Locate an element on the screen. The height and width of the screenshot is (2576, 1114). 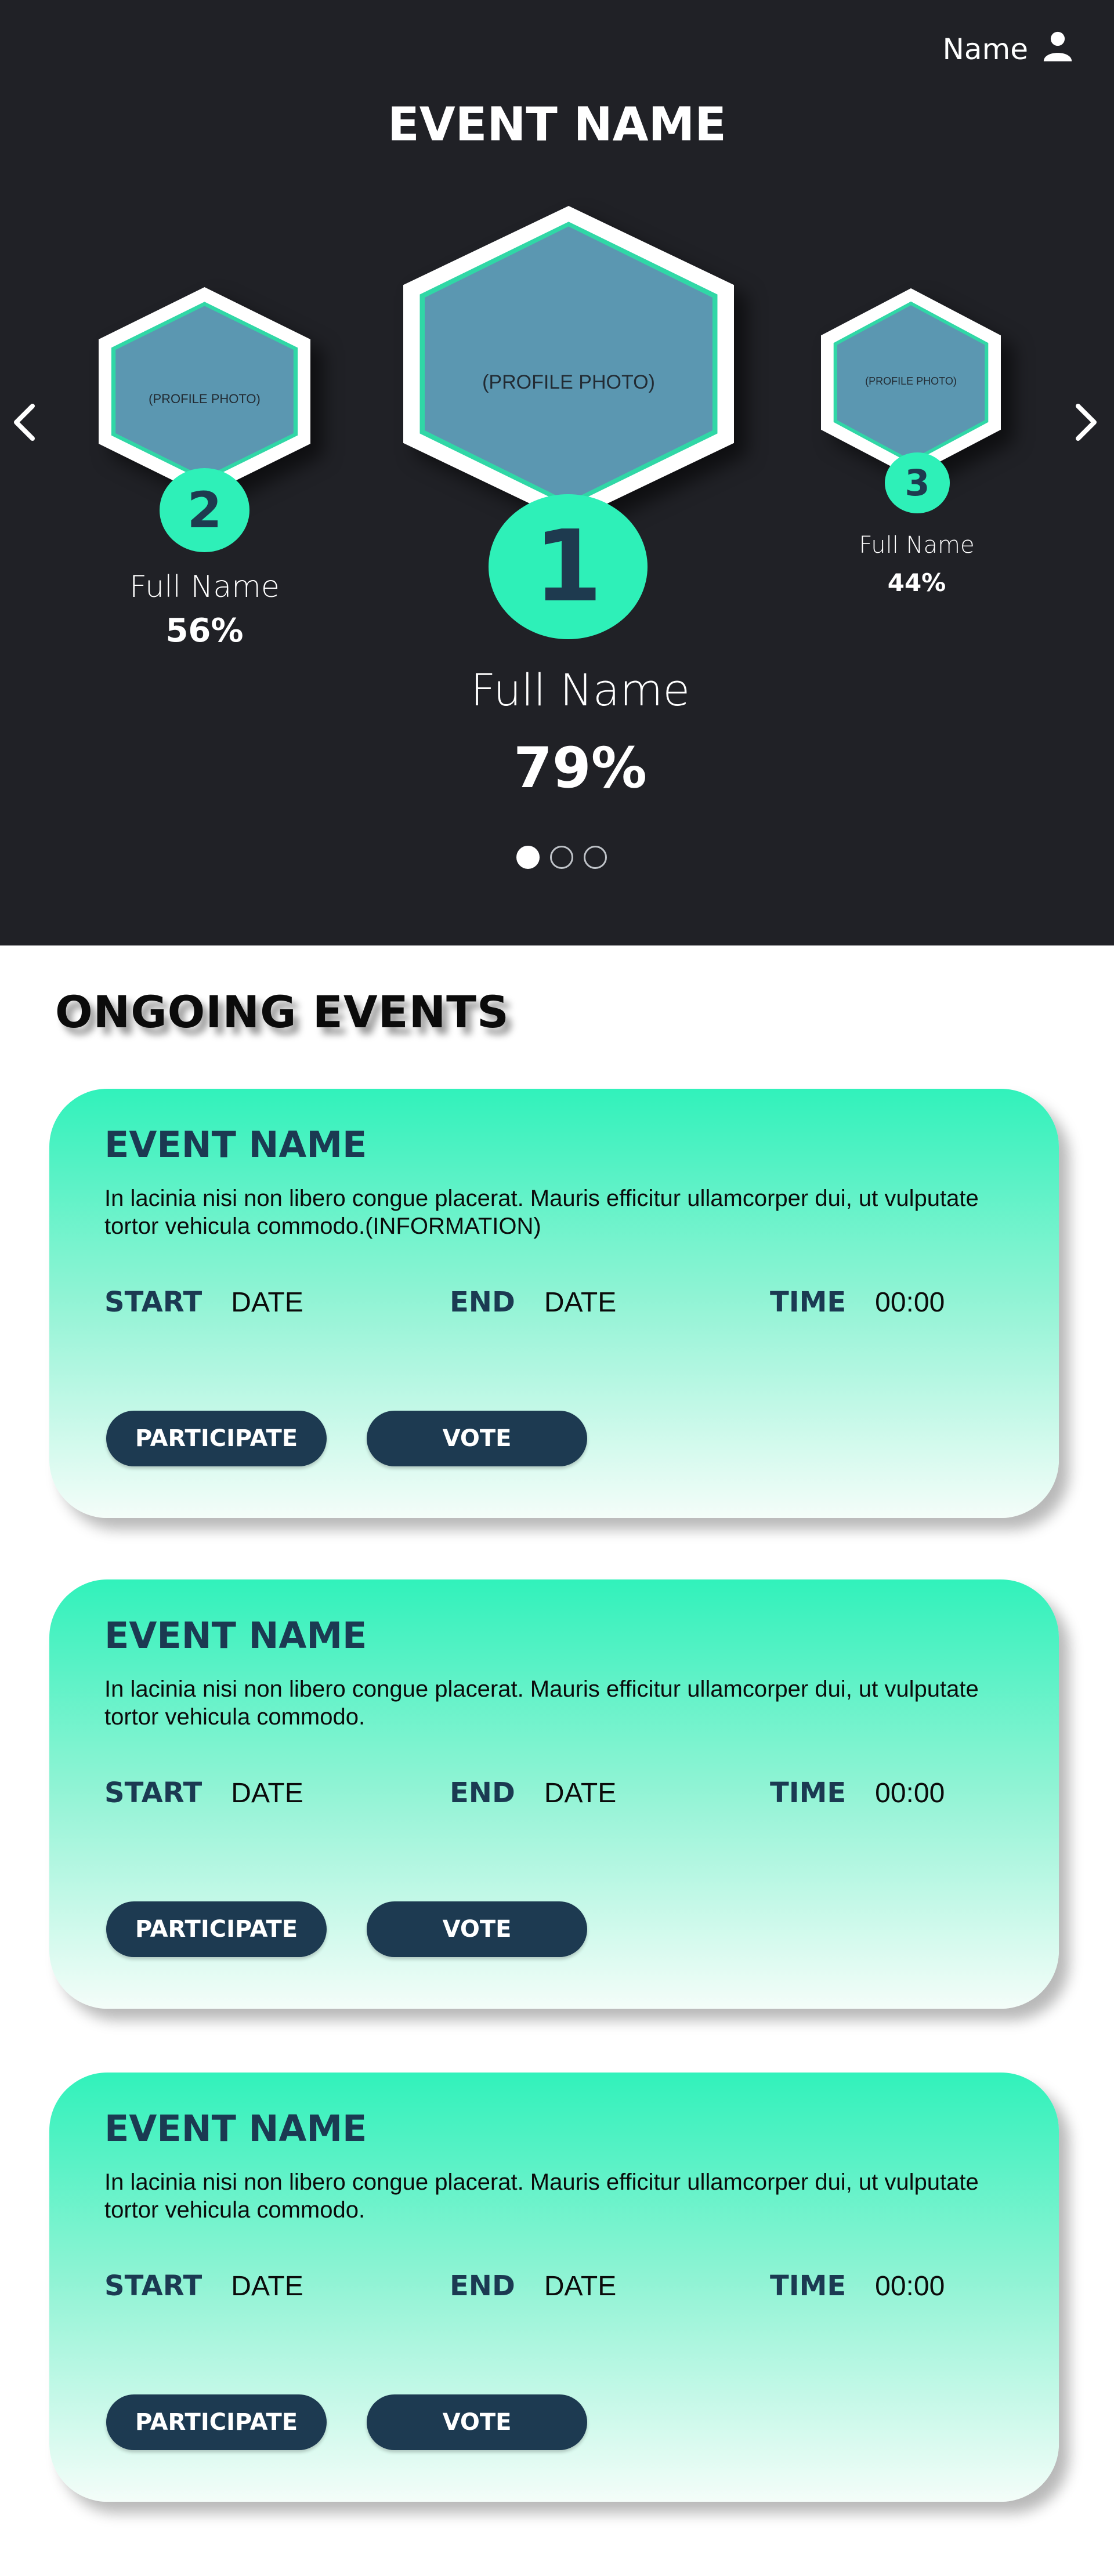
podium-second-name: Full Name is located at coordinates (204, 587).